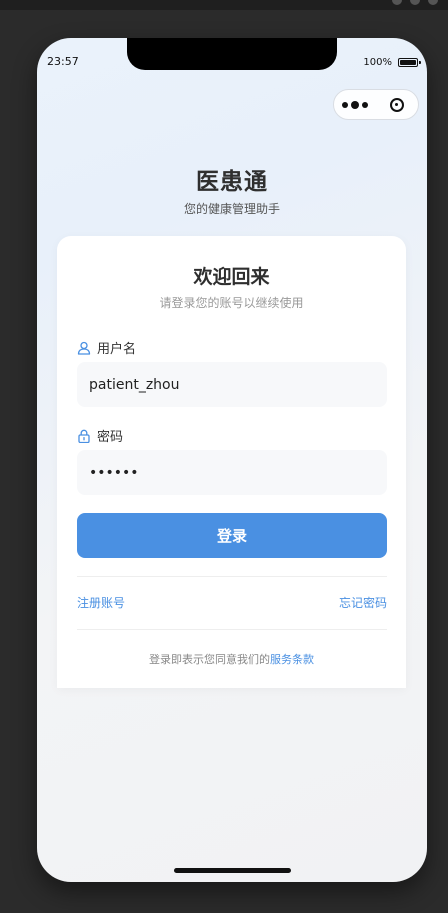  What do you see at coordinates (209, 659) in the screenshot?
I see `terms-text: 登录即表示您同意我们的` at bounding box center [209, 659].